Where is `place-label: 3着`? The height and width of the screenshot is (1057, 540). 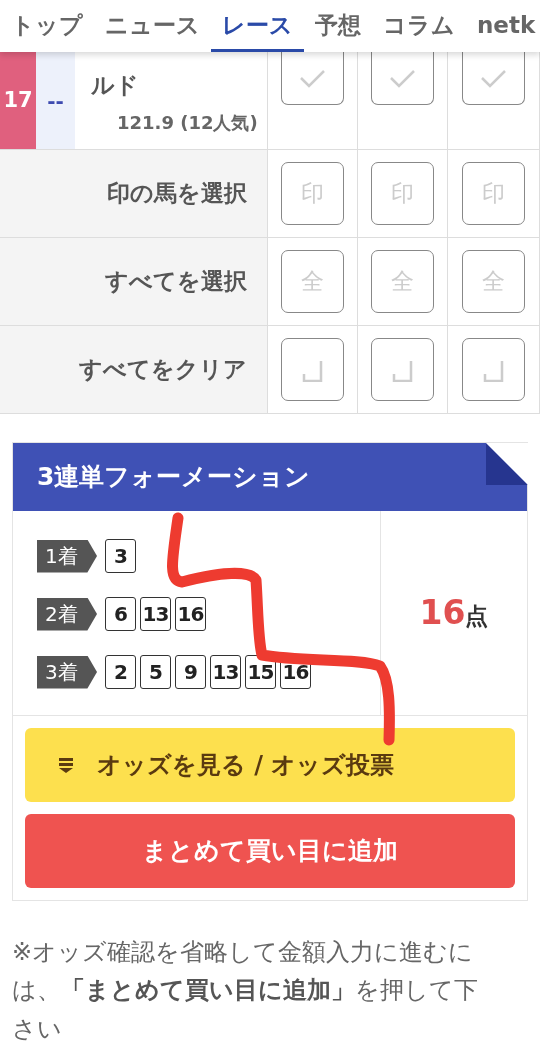
place-label: 3着 is located at coordinates (67, 672).